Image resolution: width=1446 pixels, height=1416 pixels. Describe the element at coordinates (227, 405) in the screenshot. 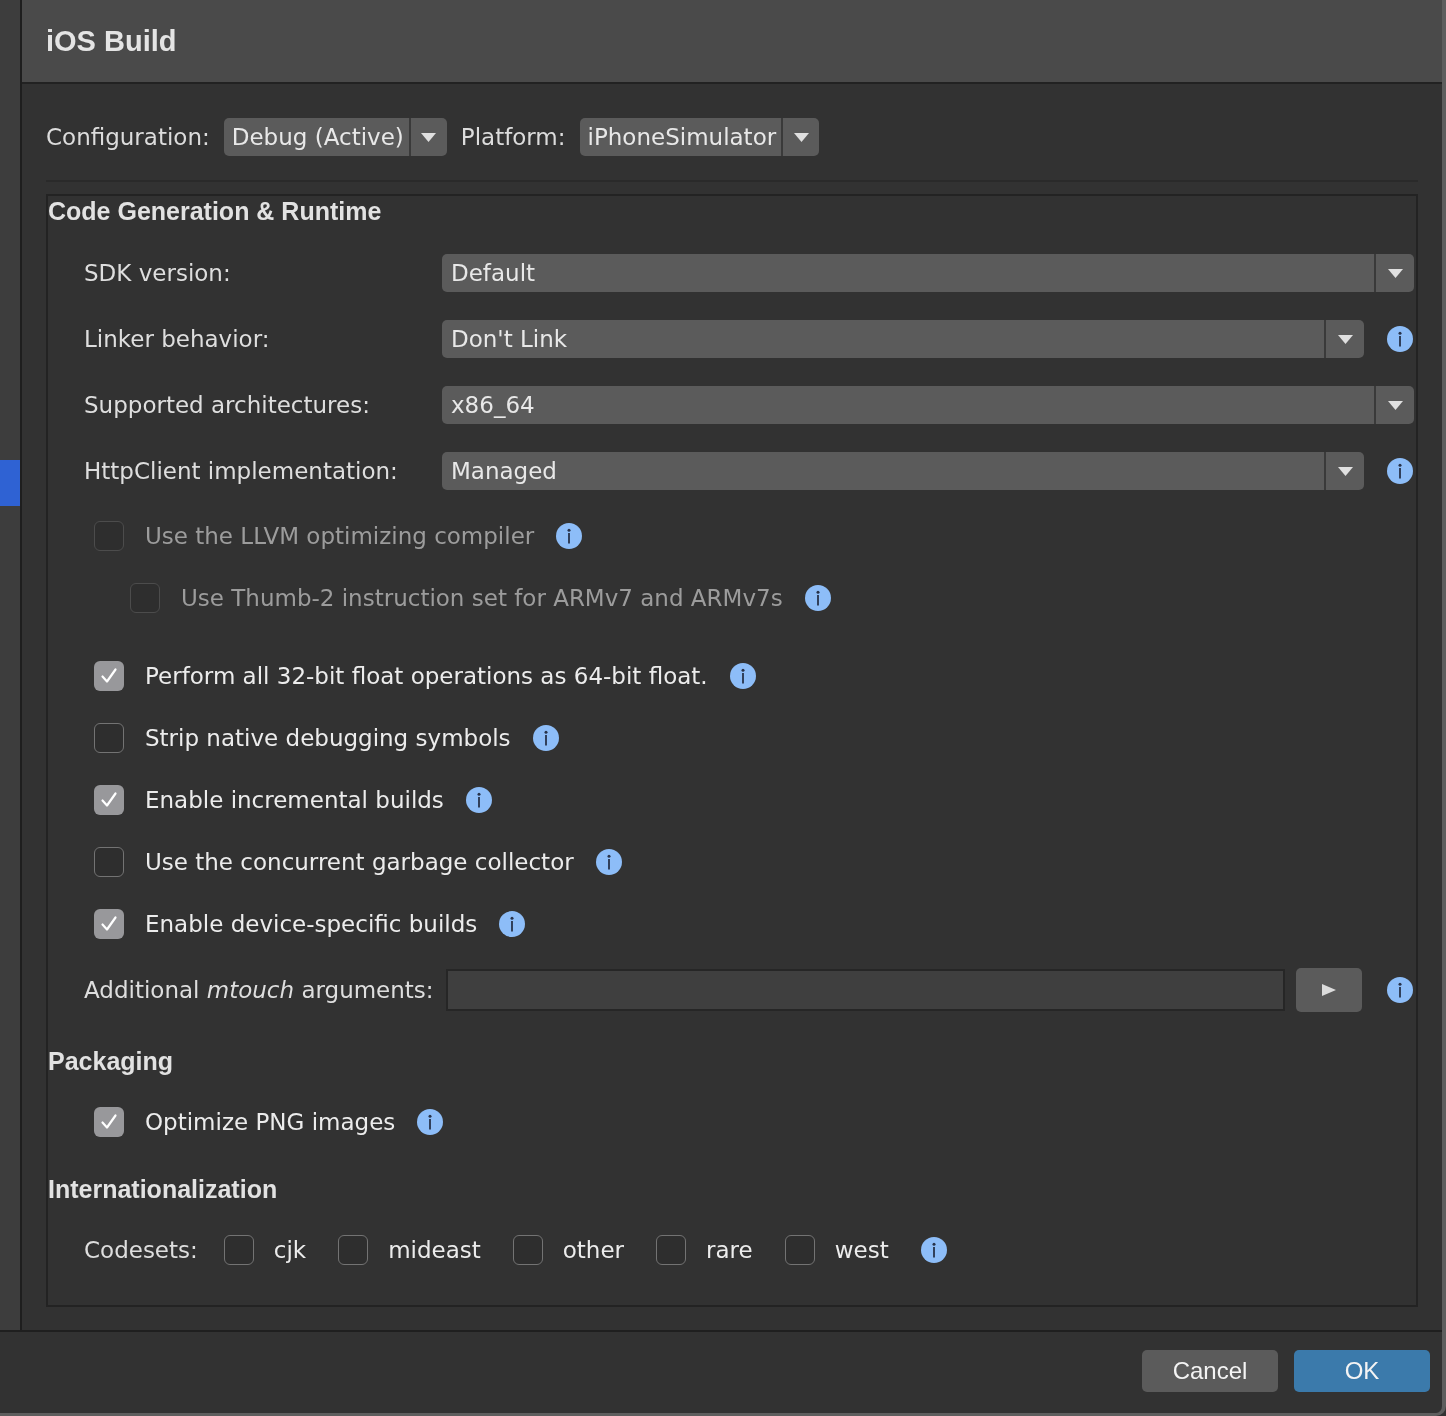

I see `field-label: Supported architectures:` at that location.